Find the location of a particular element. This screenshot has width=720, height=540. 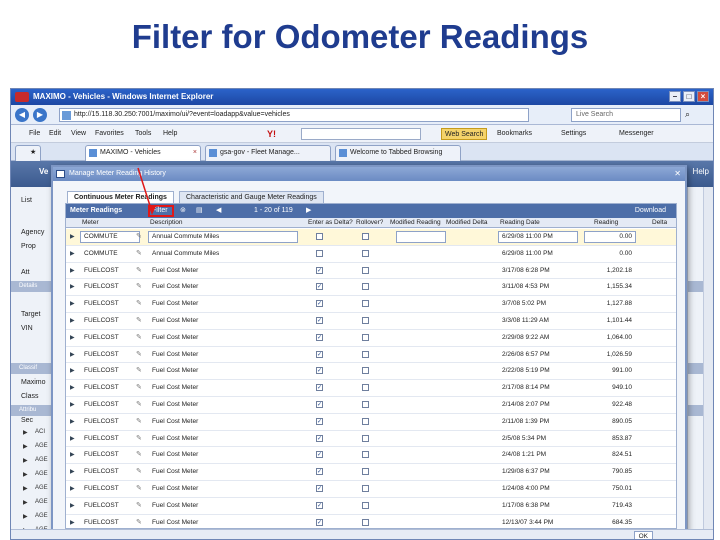

menu-edit: Edit is located at coordinates (55, 134).